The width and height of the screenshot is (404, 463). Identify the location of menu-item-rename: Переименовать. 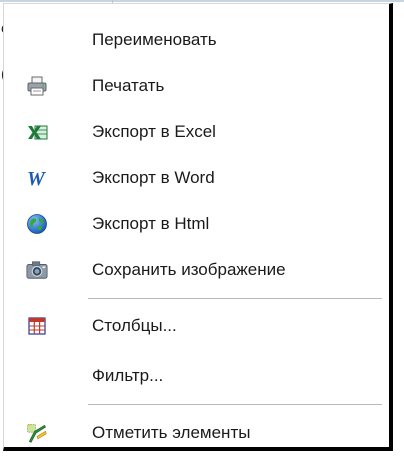
(196, 40).